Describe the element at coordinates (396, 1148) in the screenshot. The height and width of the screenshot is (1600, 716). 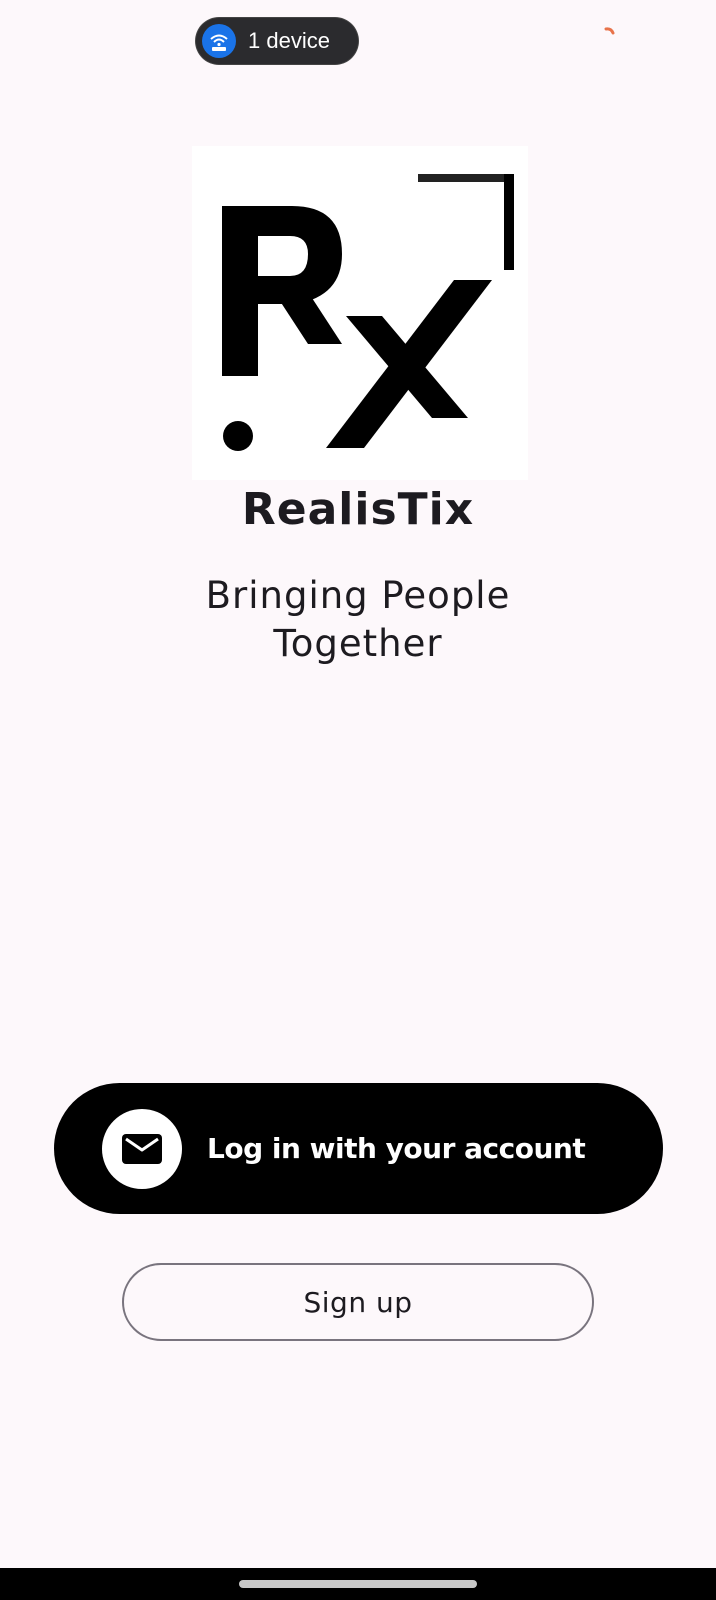
I see `login-button-label: Log in with your account` at that location.